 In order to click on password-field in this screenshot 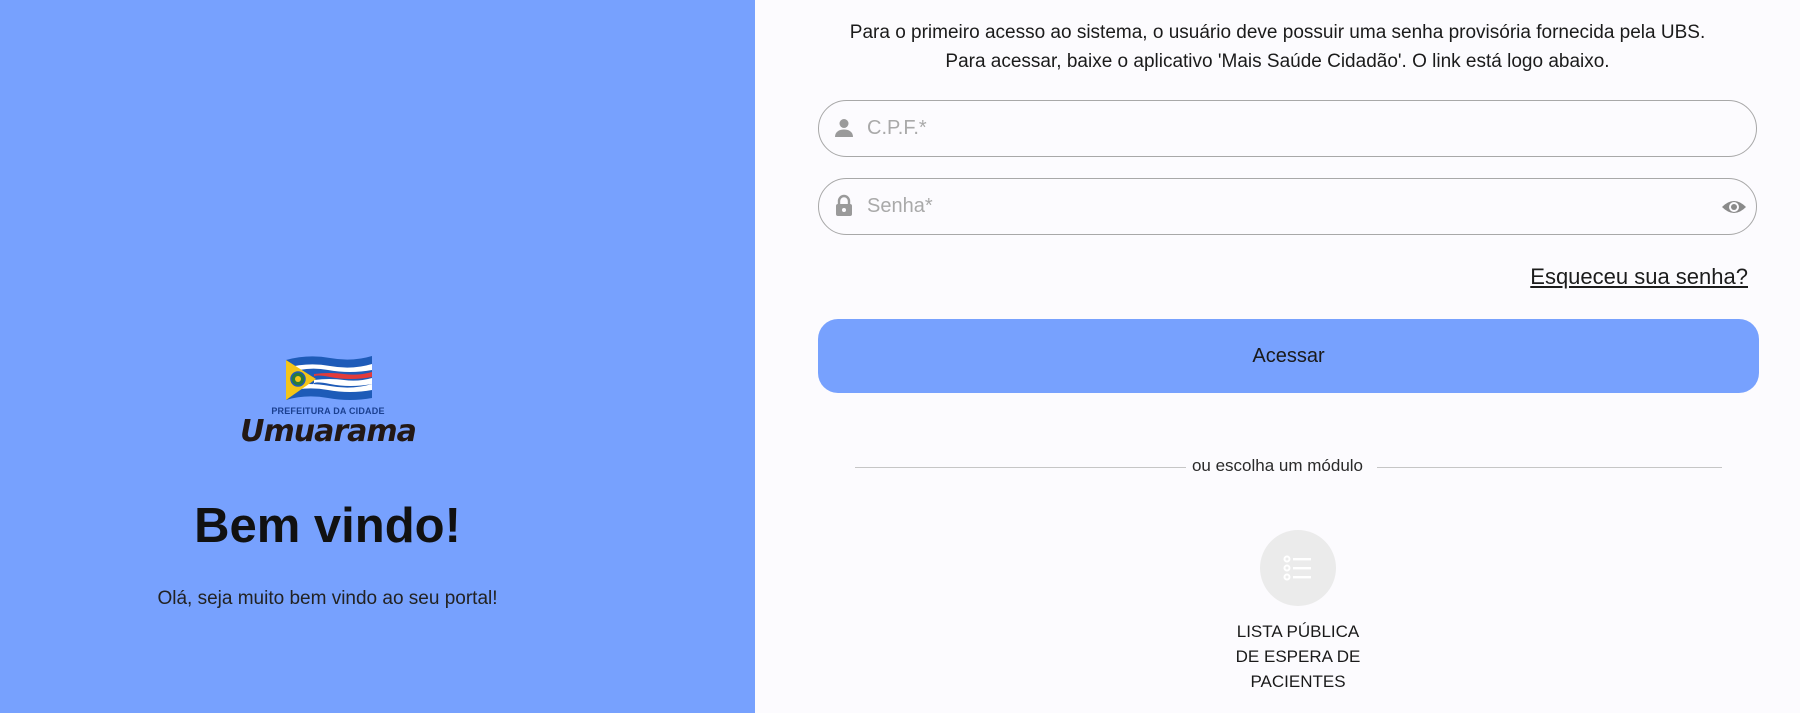, I will do `click(1287, 206)`.